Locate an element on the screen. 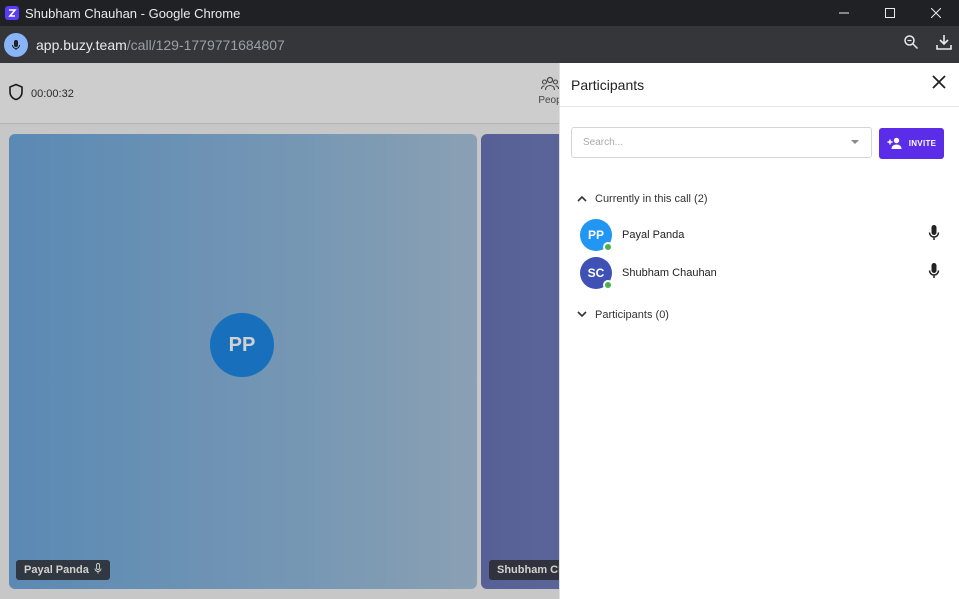 Image resolution: width=959 pixels, height=599 pixels. app-logo-icon is located at coordinates (12, 13).